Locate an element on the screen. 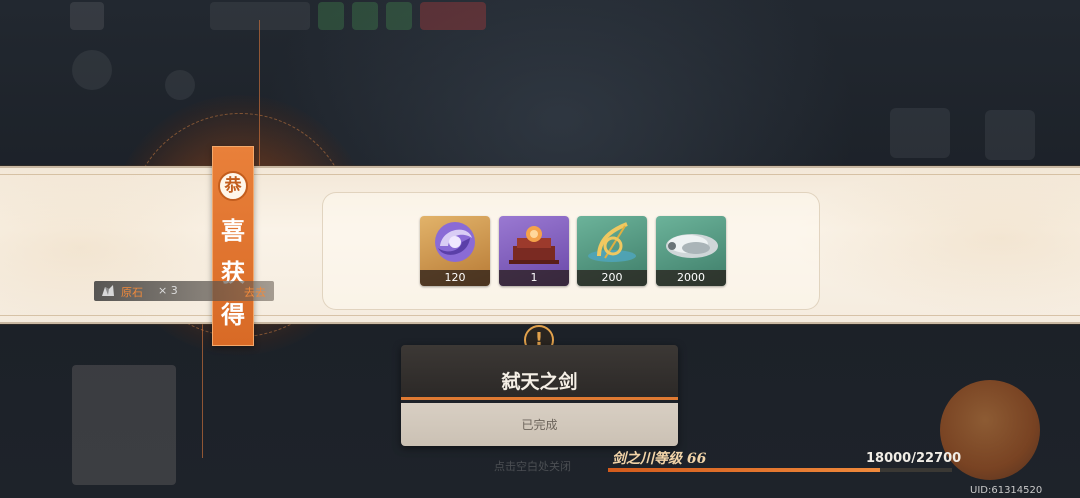 Image resolution: width=1080 pixels, height=498 pixels. mission-title: 弑天之剑 is located at coordinates (539, 382).